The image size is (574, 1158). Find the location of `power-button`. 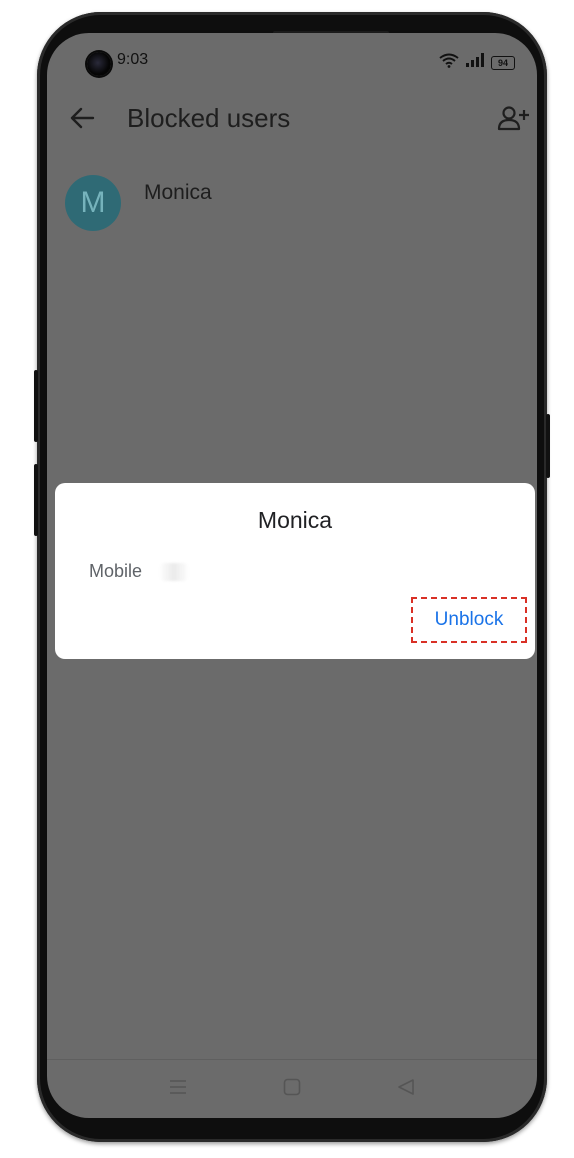

power-button is located at coordinates (548, 446).